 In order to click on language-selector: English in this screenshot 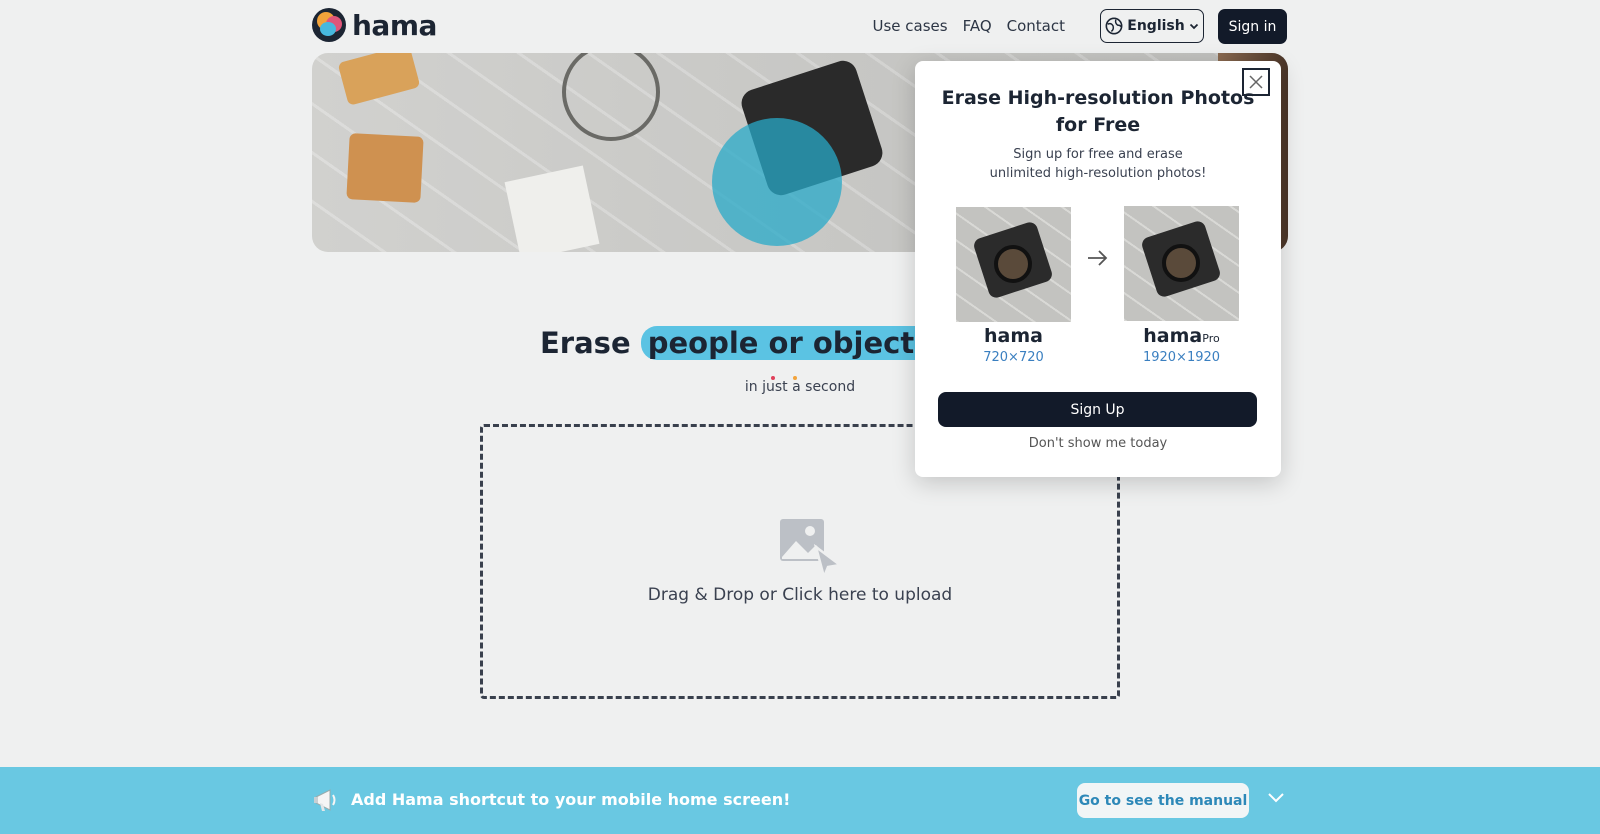, I will do `click(1152, 26)`.